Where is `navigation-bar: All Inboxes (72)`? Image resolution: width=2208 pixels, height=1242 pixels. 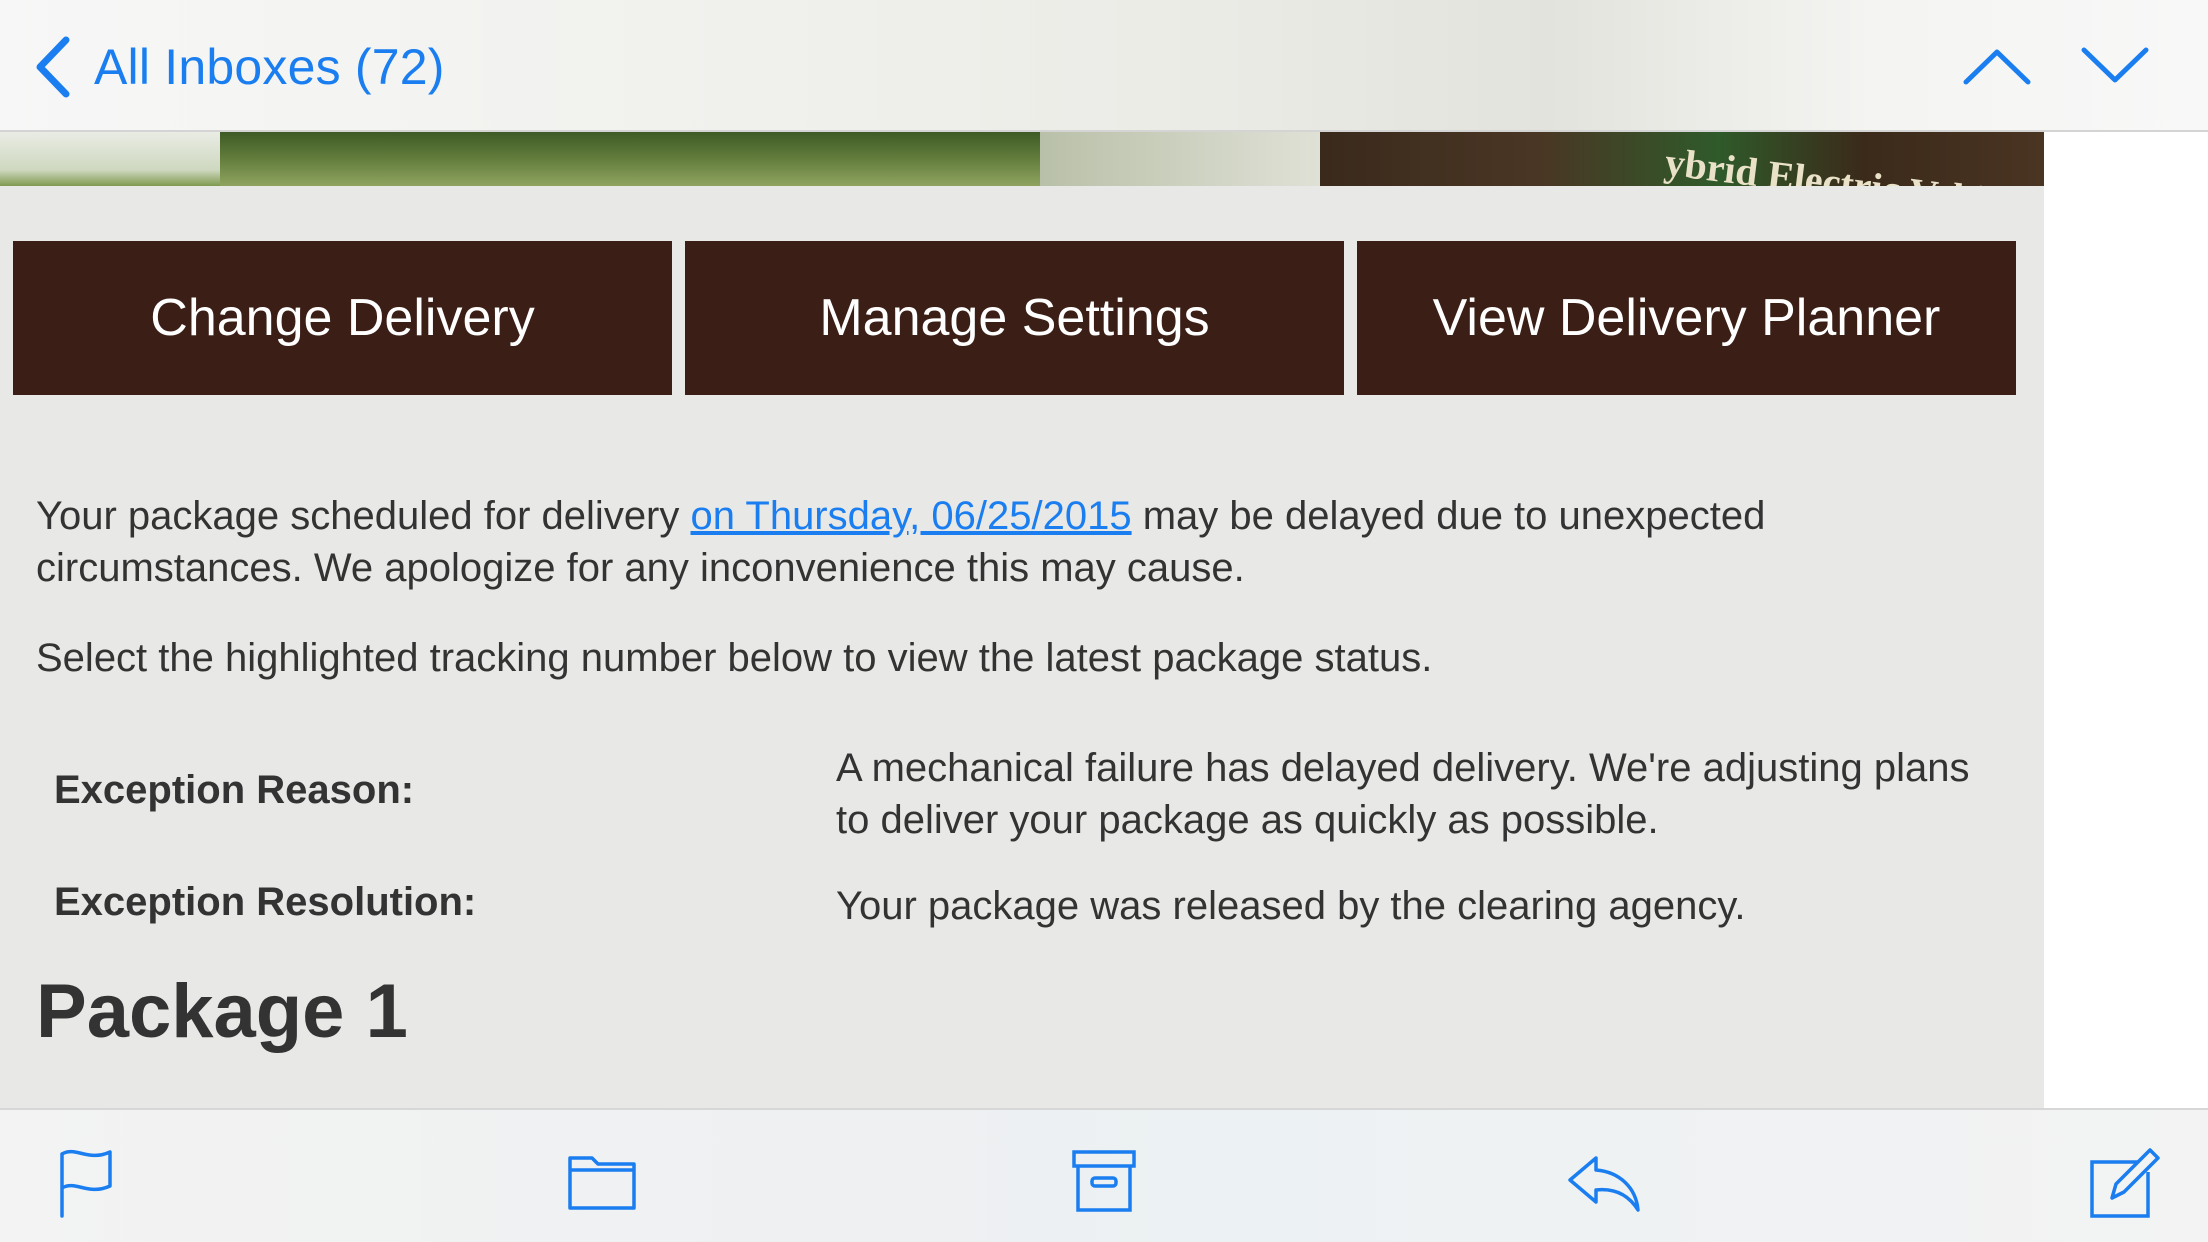
navigation-bar: All Inboxes (72) is located at coordinates (1104, 66).